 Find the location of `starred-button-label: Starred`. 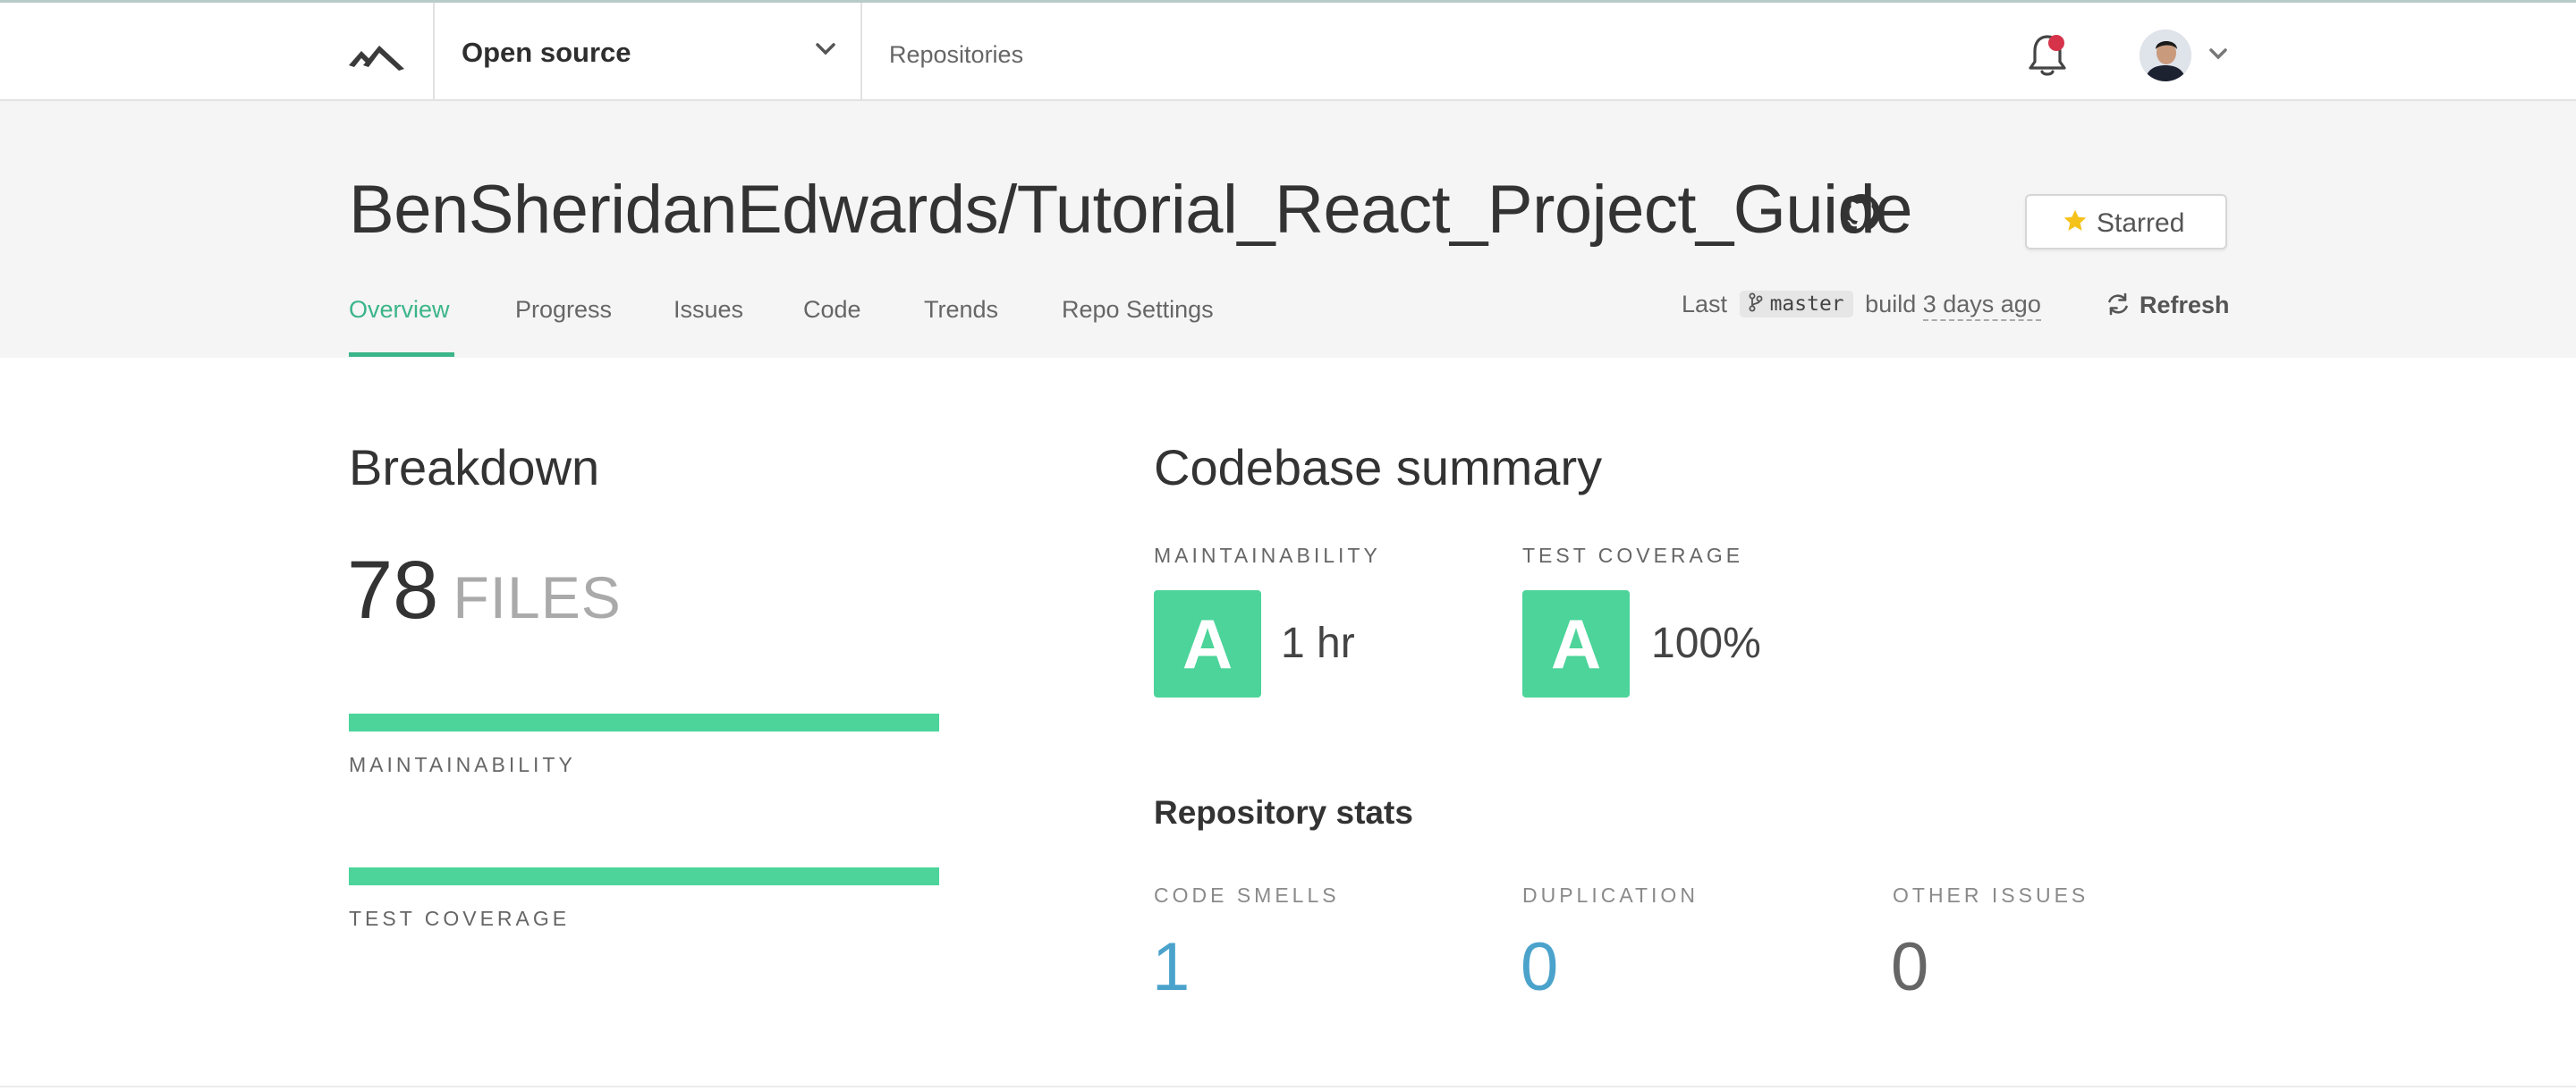

starred-button-label: Starred is located at coordinates (2141, 223).